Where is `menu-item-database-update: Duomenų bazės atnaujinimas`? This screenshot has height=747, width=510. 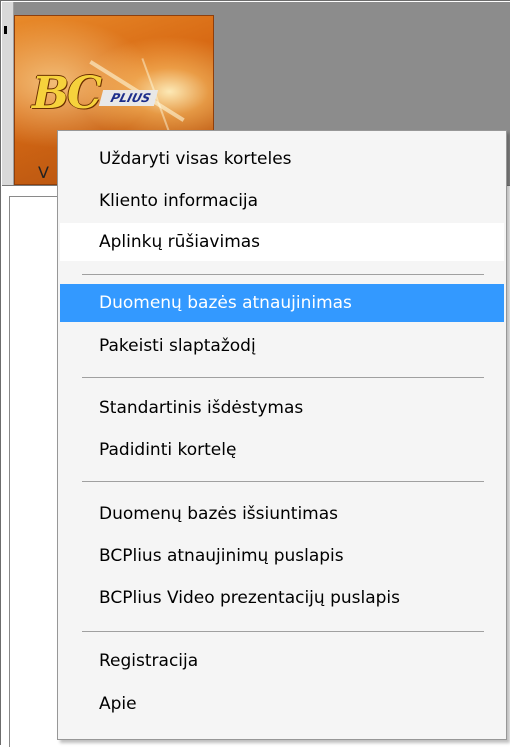
menu-item-database-update: Duomenų bazės atnaujinimas is located at coordinates (282, 303).